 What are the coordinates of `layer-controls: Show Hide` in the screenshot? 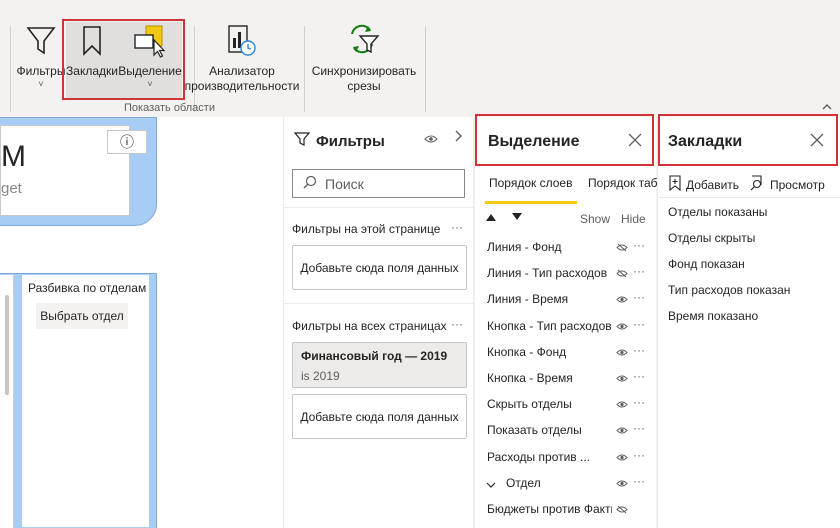 It's located at (567, 220).